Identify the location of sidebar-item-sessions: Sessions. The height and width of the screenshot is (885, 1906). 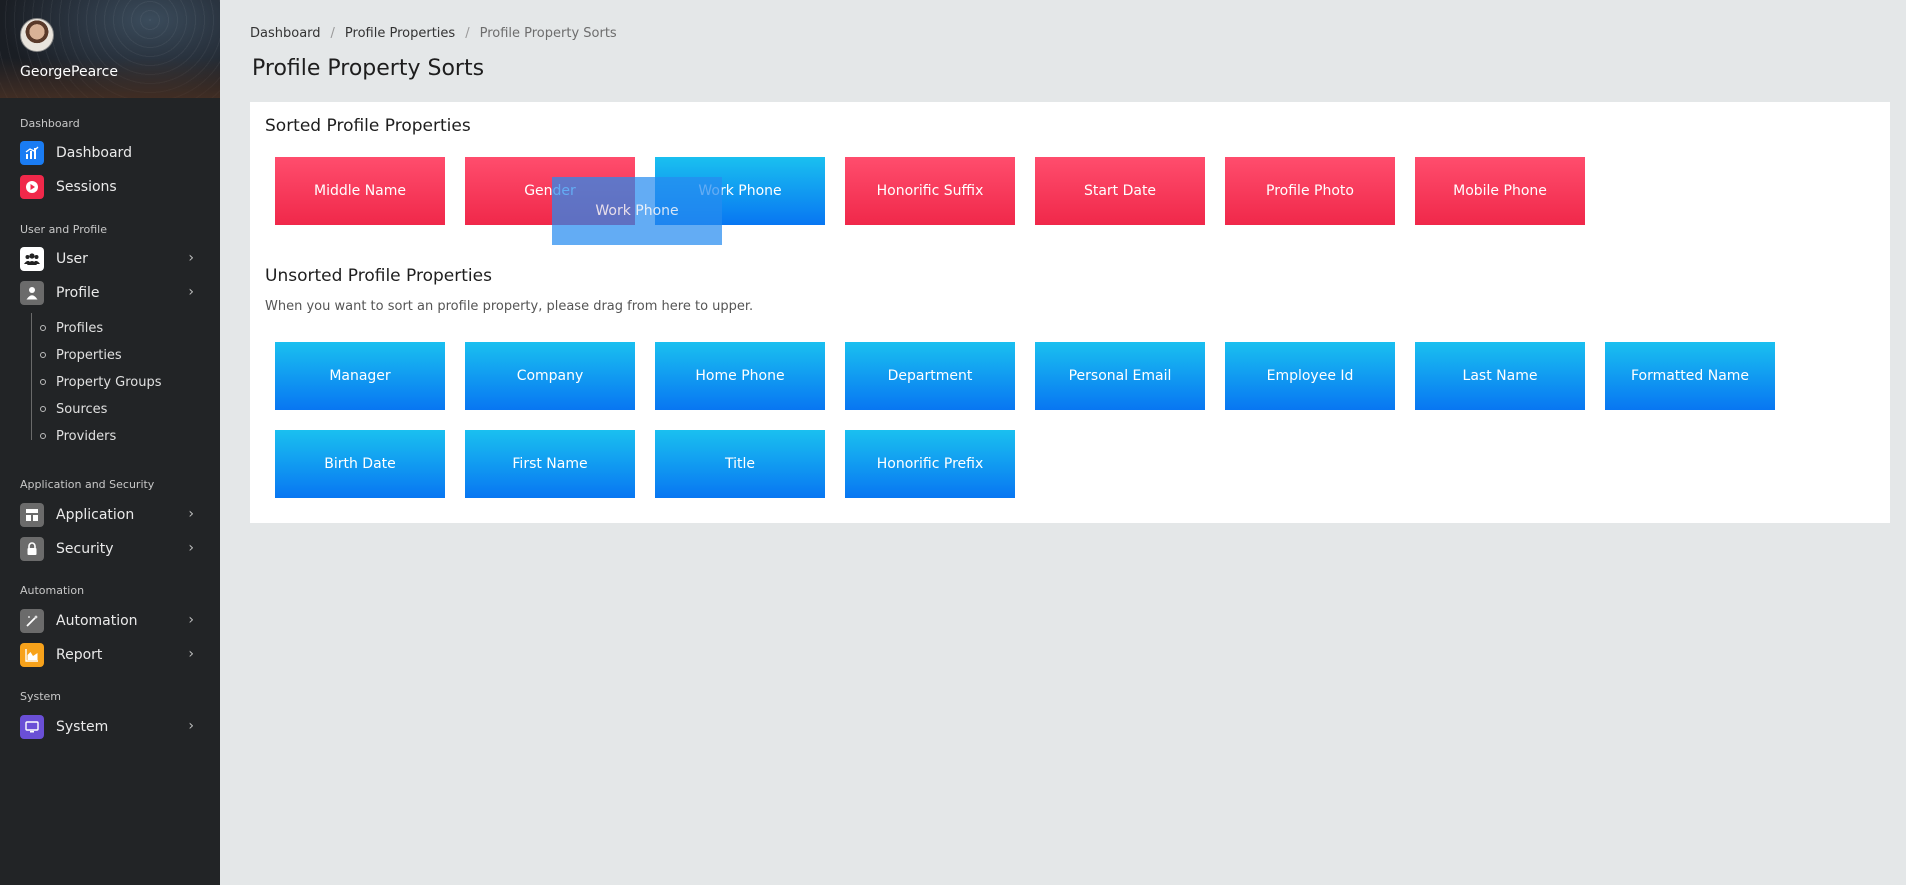
(110, 187).